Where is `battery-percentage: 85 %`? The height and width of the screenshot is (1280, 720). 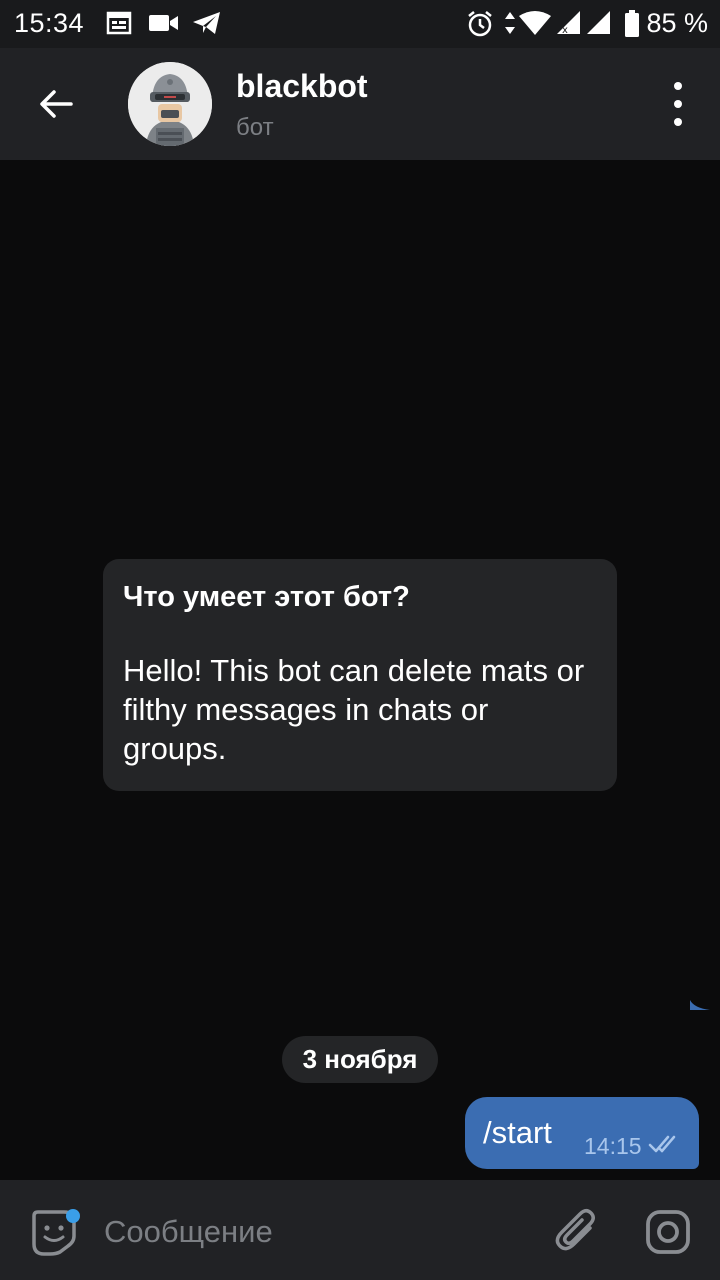
battery-percentage: 85 % is located at coordinates (677, 23).